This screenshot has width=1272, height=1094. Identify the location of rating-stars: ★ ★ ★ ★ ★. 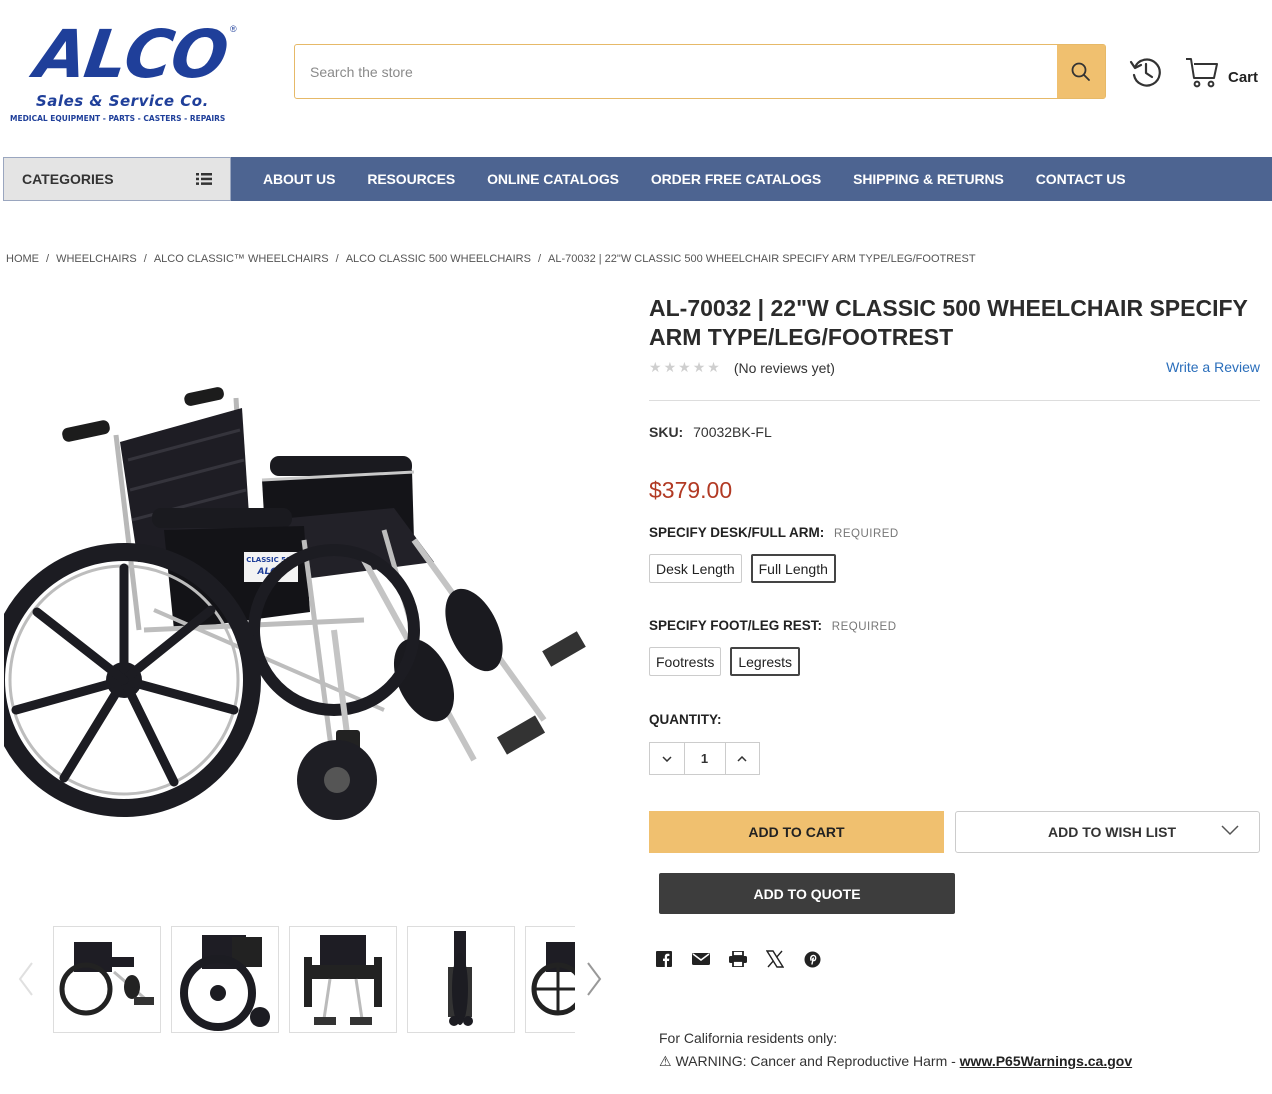
(684, 367).